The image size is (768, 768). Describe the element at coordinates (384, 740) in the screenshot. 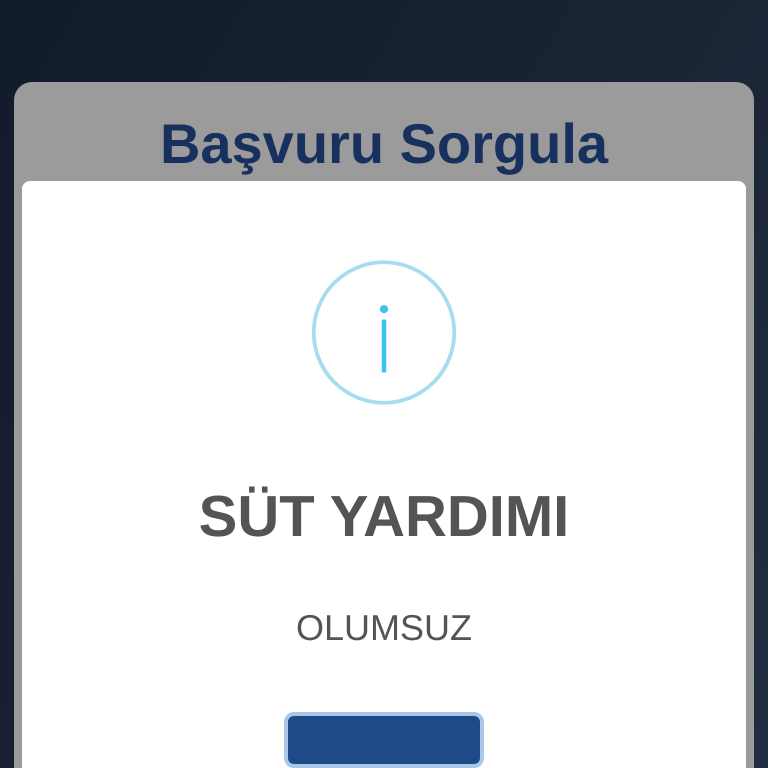

I see `dialog-button` at that location.